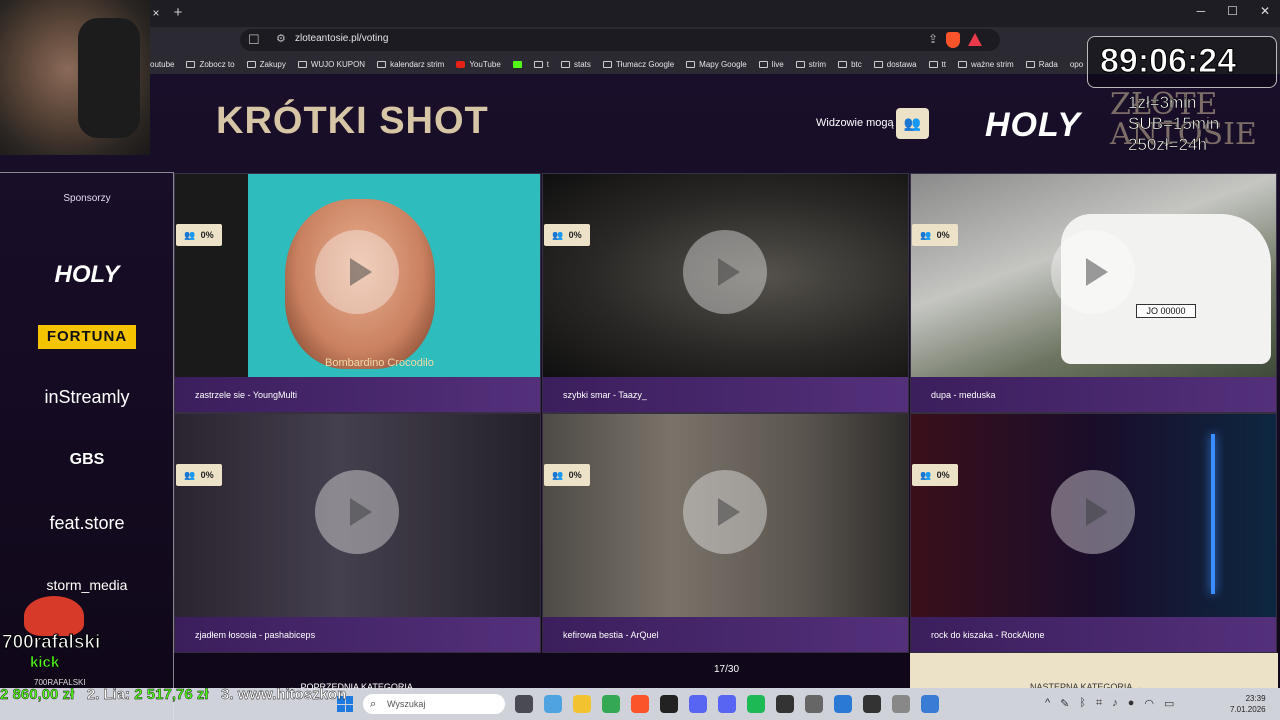 The width and height of the screenshot is (1280, 720). Describe the element at coordinates (901, 64) in the screenshot. I see `bookmark-label: dostawa` at that location.